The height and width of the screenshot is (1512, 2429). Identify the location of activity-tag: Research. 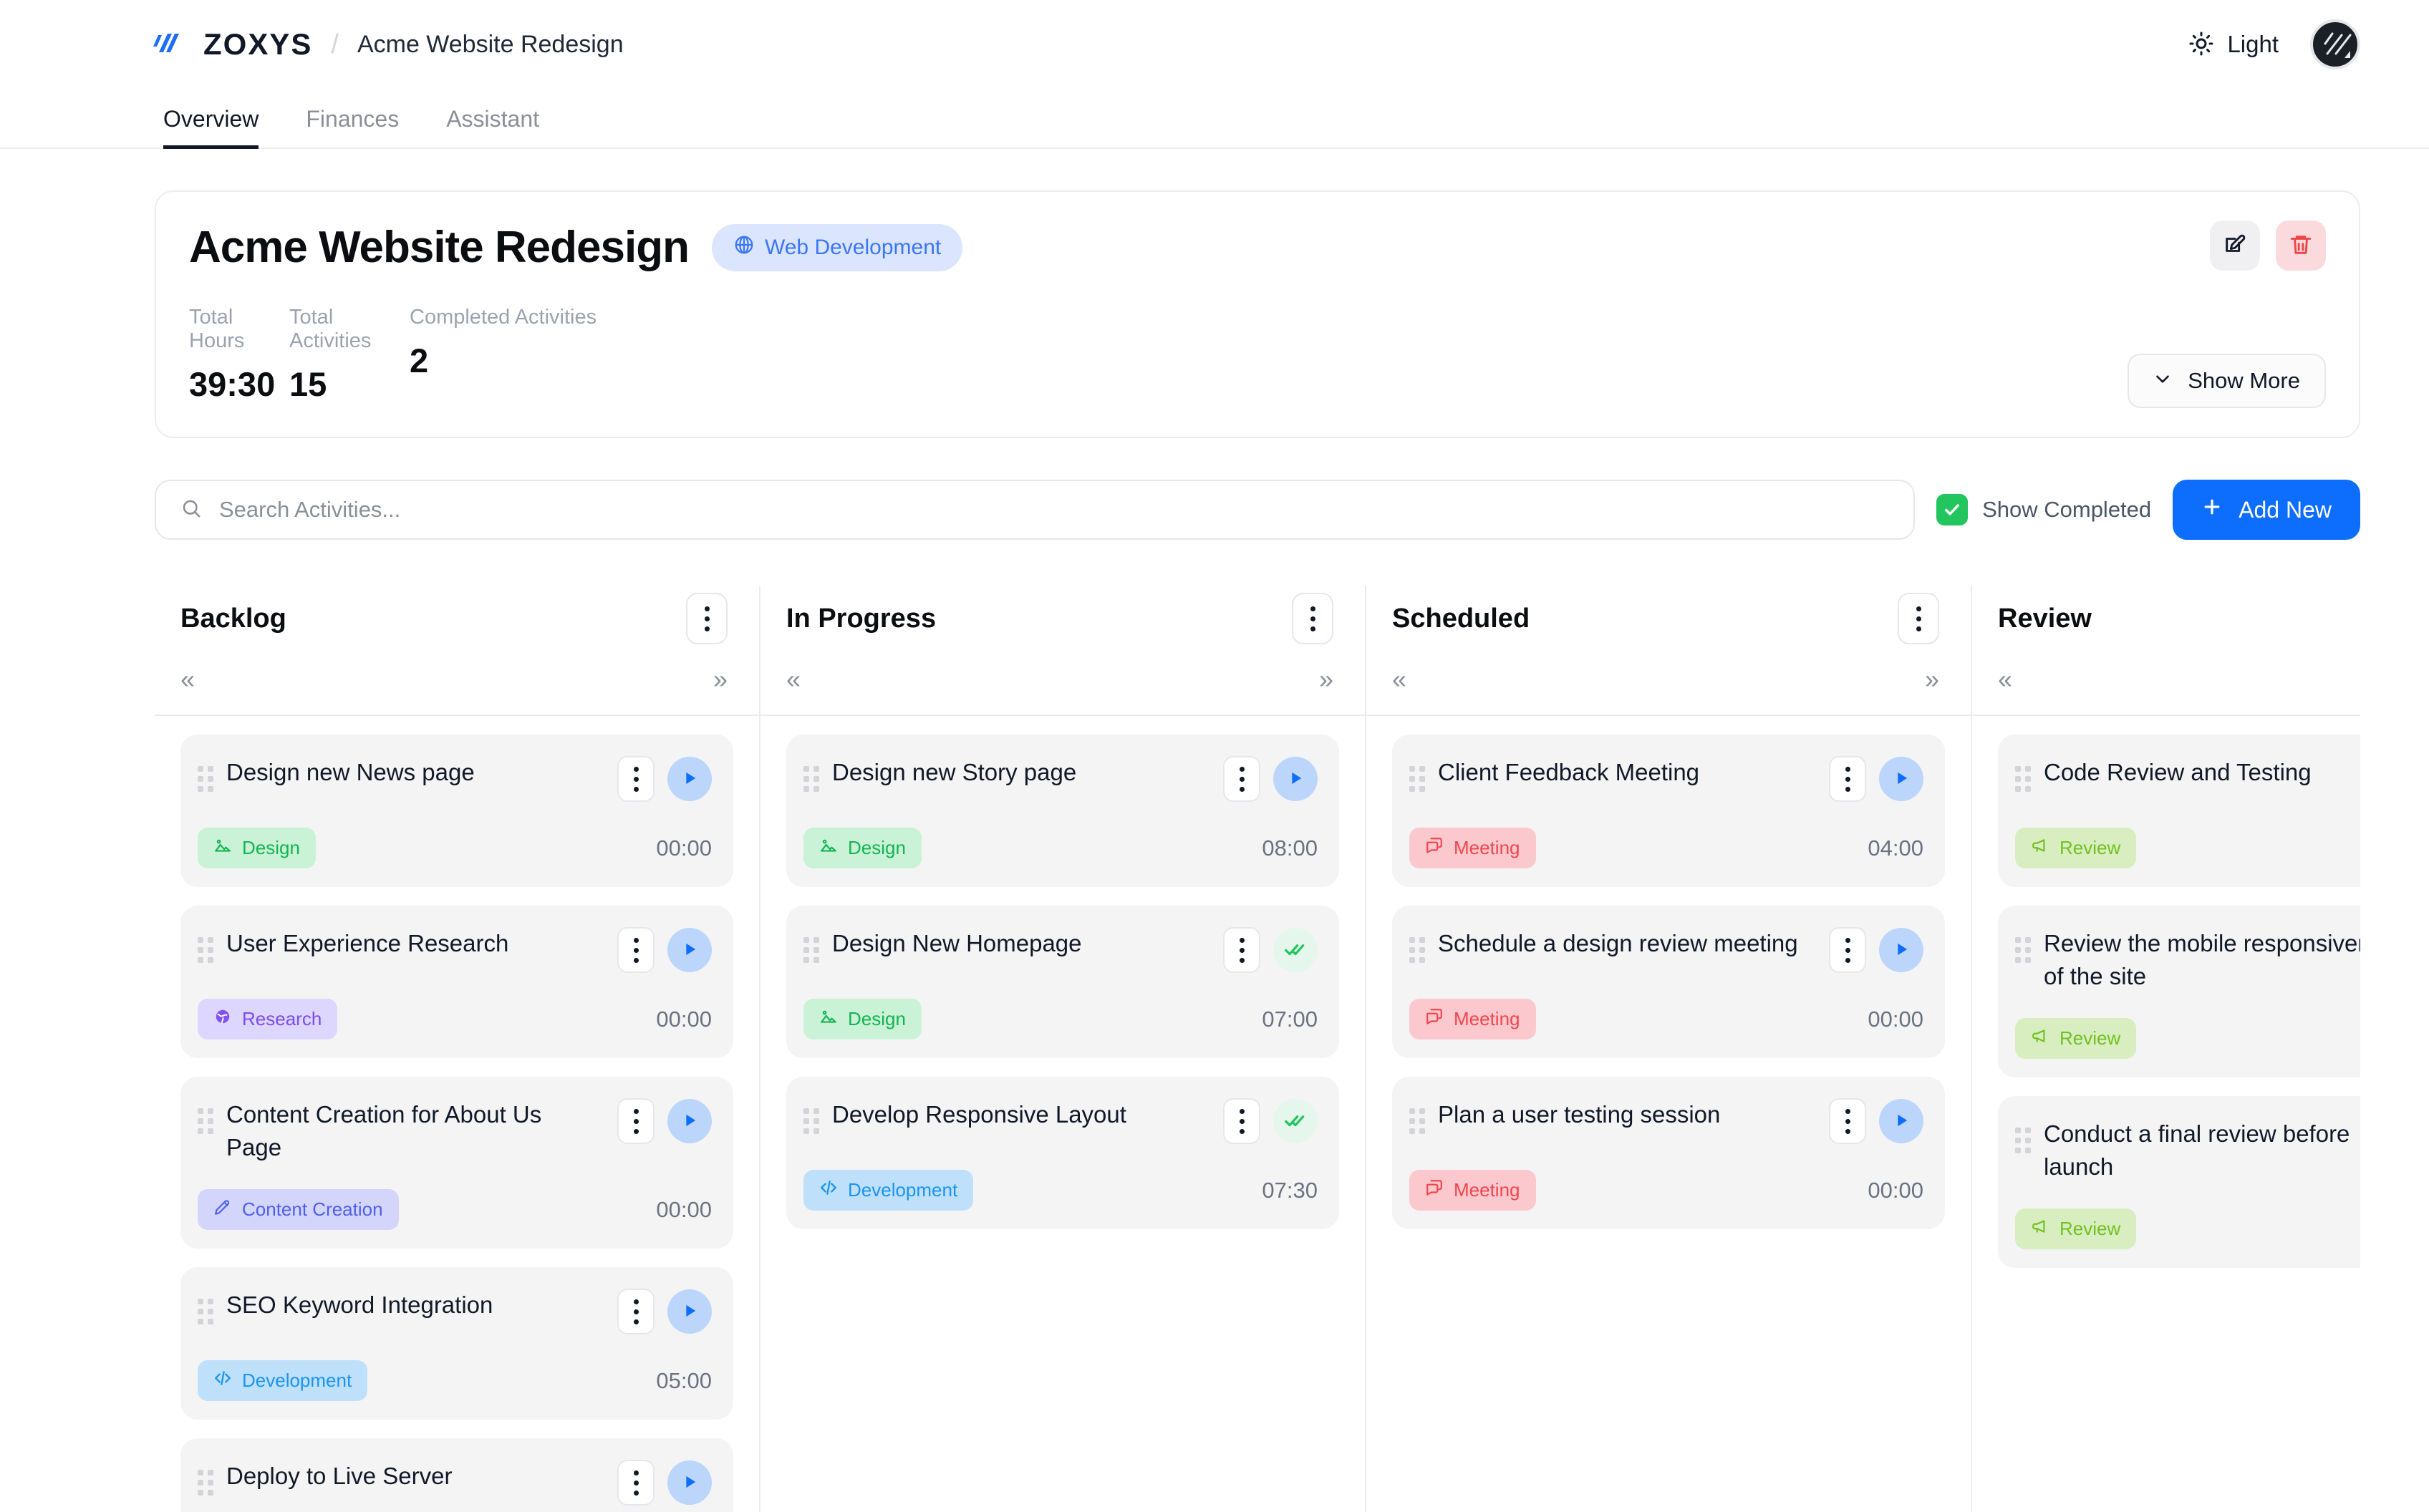
(268, 1019).